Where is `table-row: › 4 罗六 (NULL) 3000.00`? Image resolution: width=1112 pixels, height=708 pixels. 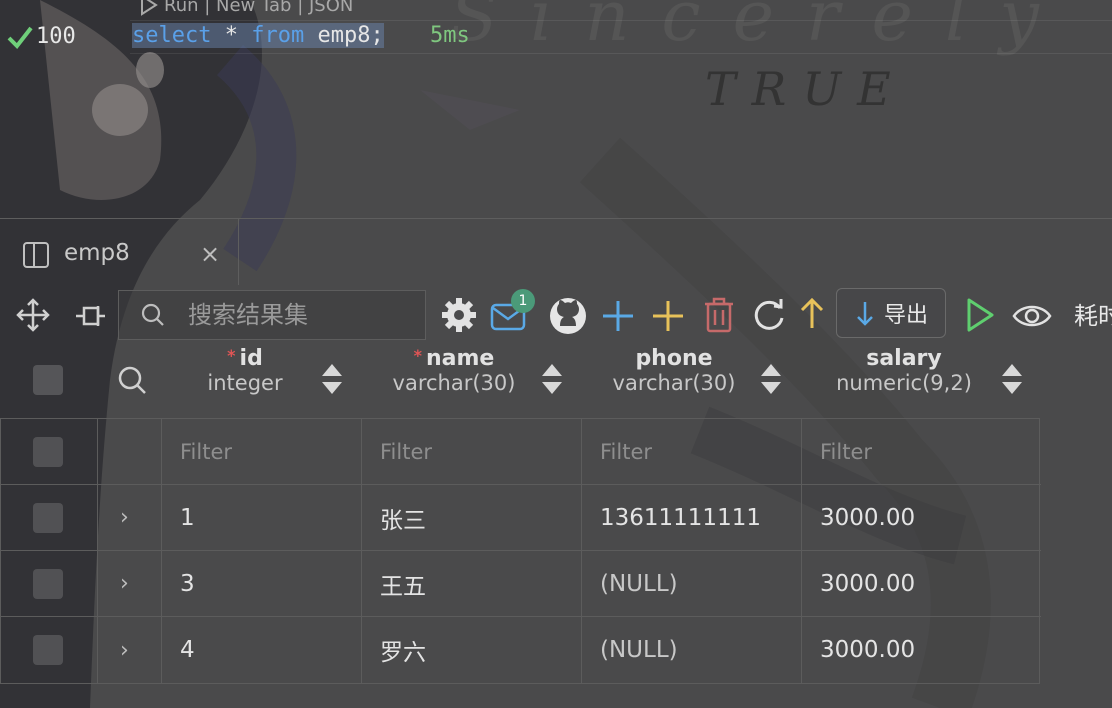
table-row: › 4 罗六 (NULL) 3000.00 is located at coordinates (521, 650).